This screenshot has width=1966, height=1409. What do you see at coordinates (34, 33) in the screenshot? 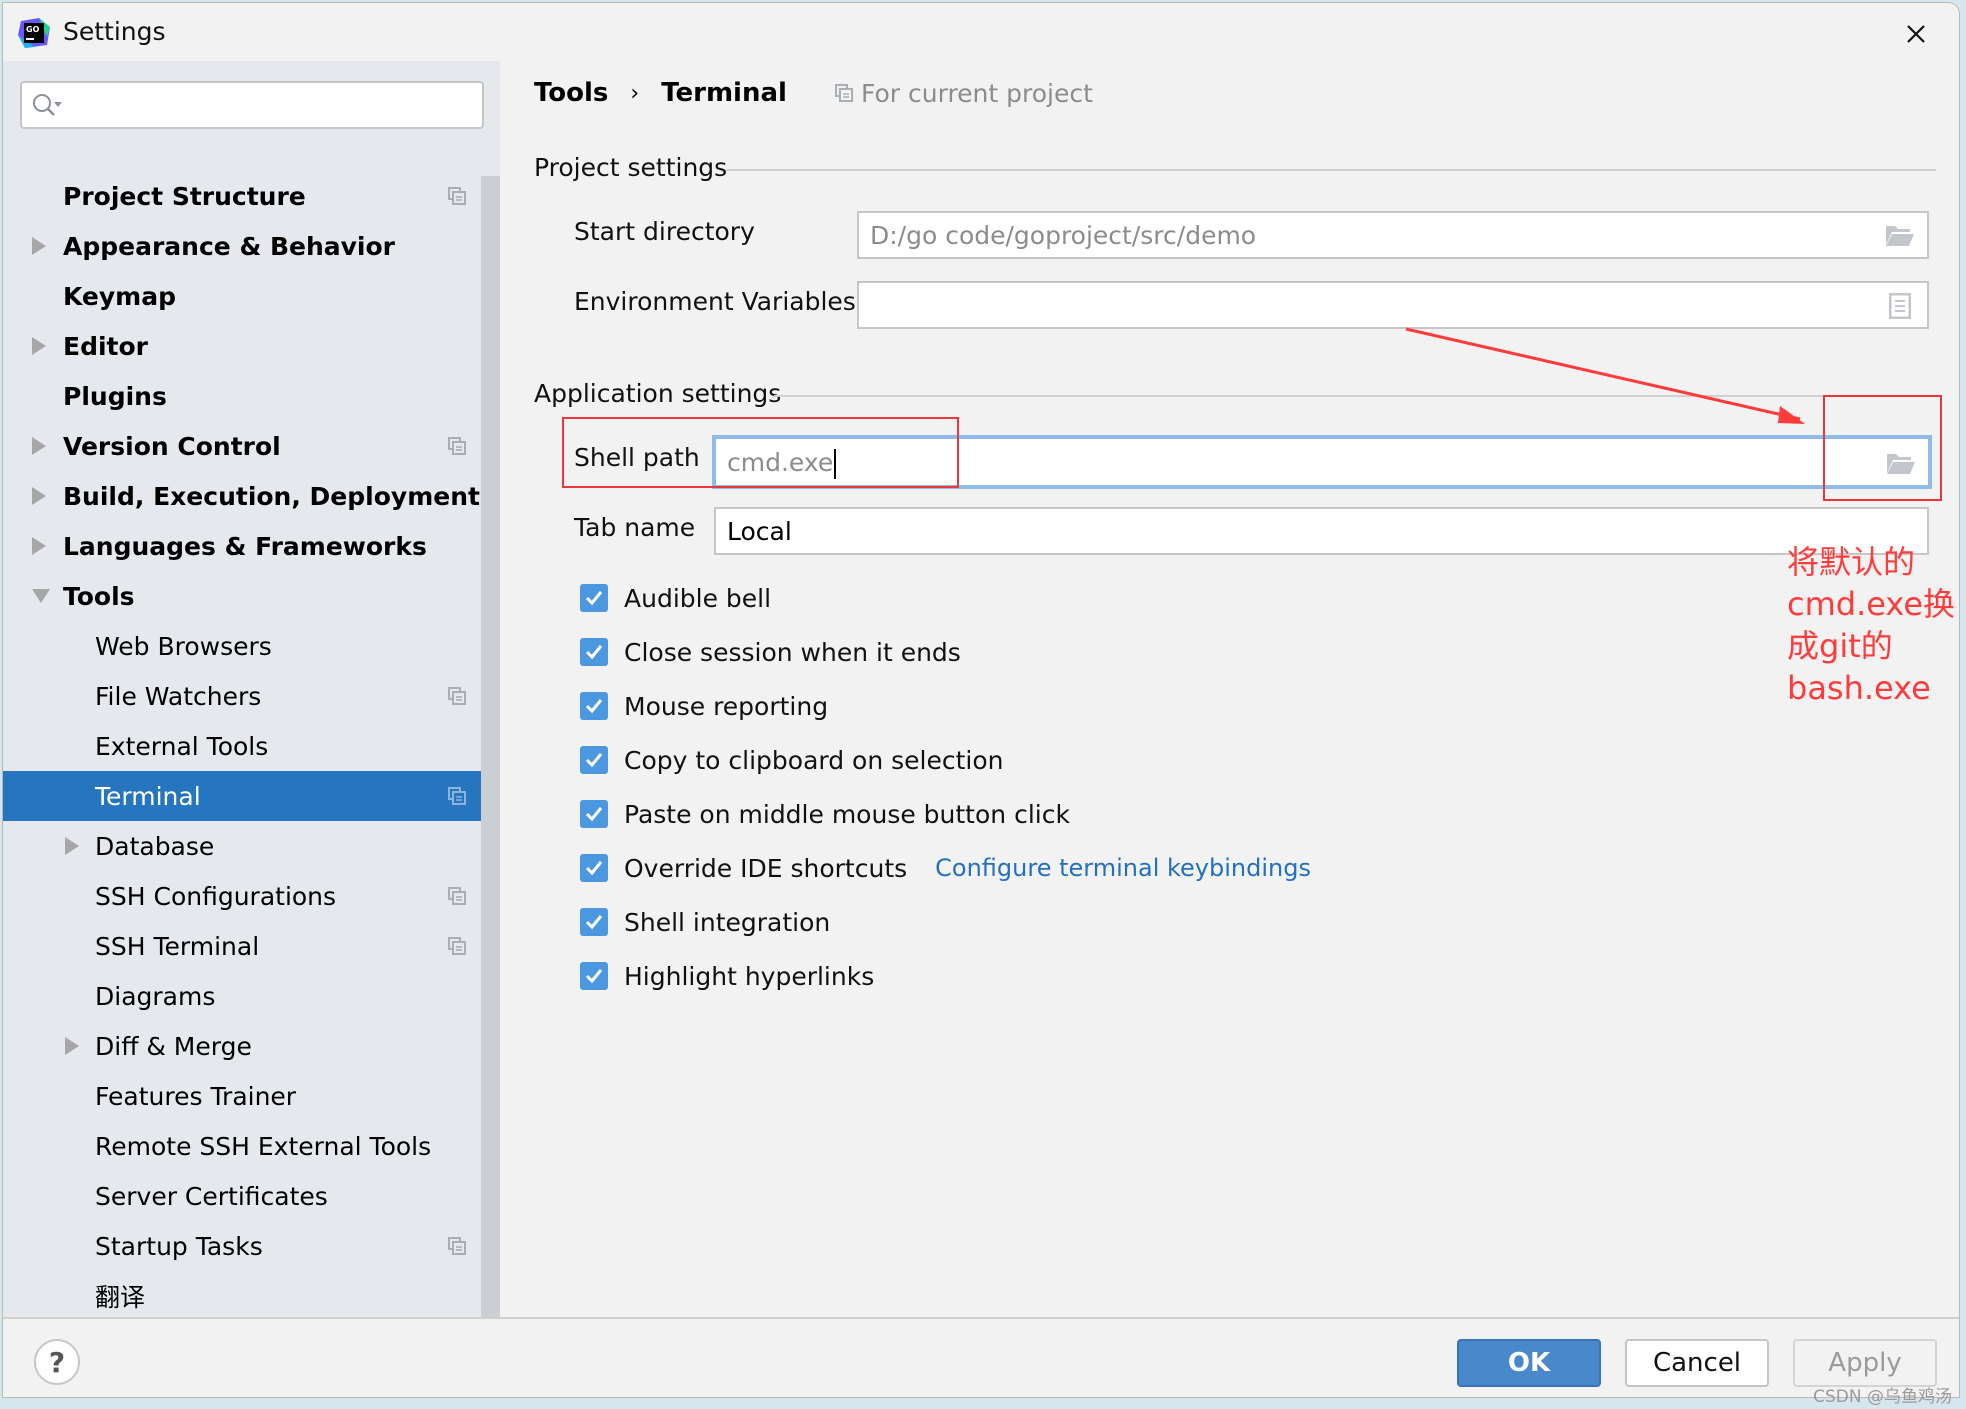
I see `goland-logo-icon: GO` at bounding box center [34, 33].